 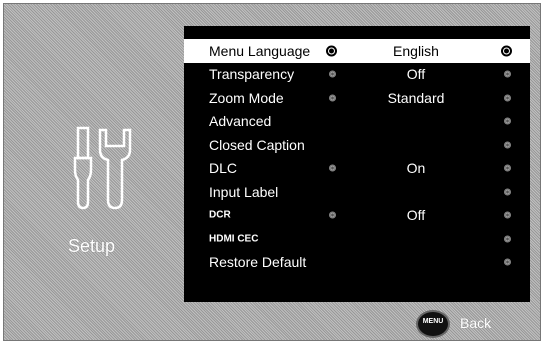 What do you see at coordinates (433, 324) in the screenshot?
I see `menu-button-icon: MENU` at bounding box center [433, 324].